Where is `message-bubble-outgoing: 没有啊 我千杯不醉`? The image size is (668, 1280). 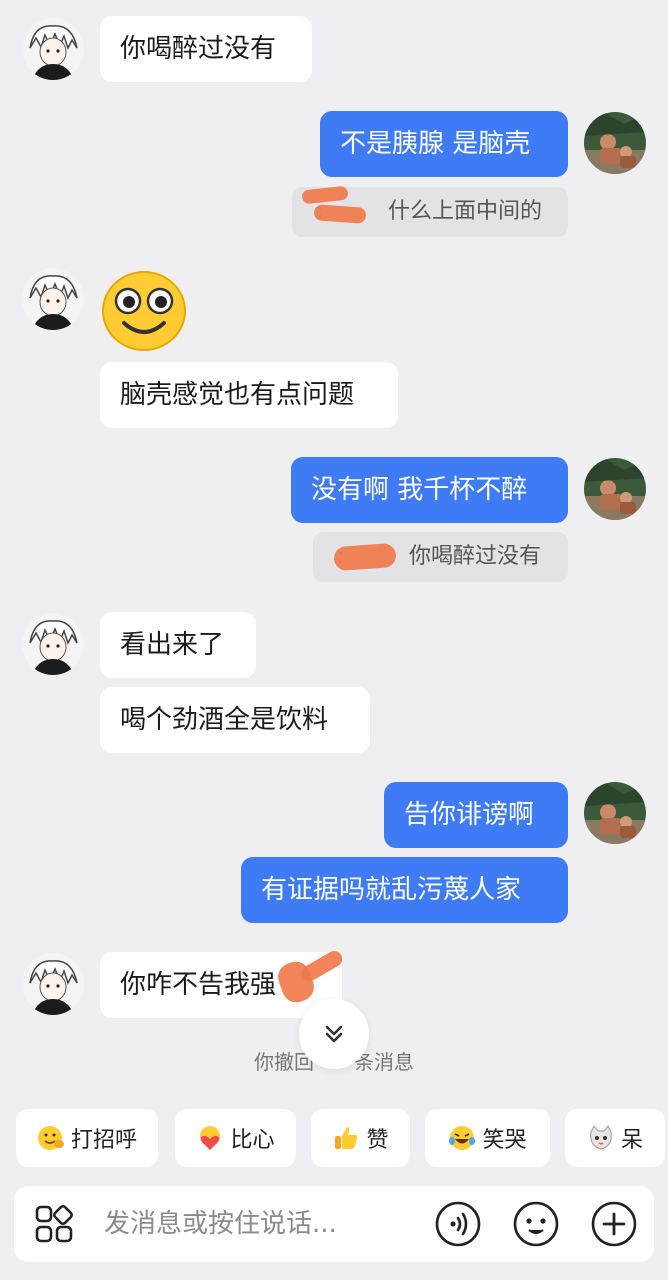
message-bubble-outgoing: 没有啊 我千杯不醉 is located at coordinates (429, 490).